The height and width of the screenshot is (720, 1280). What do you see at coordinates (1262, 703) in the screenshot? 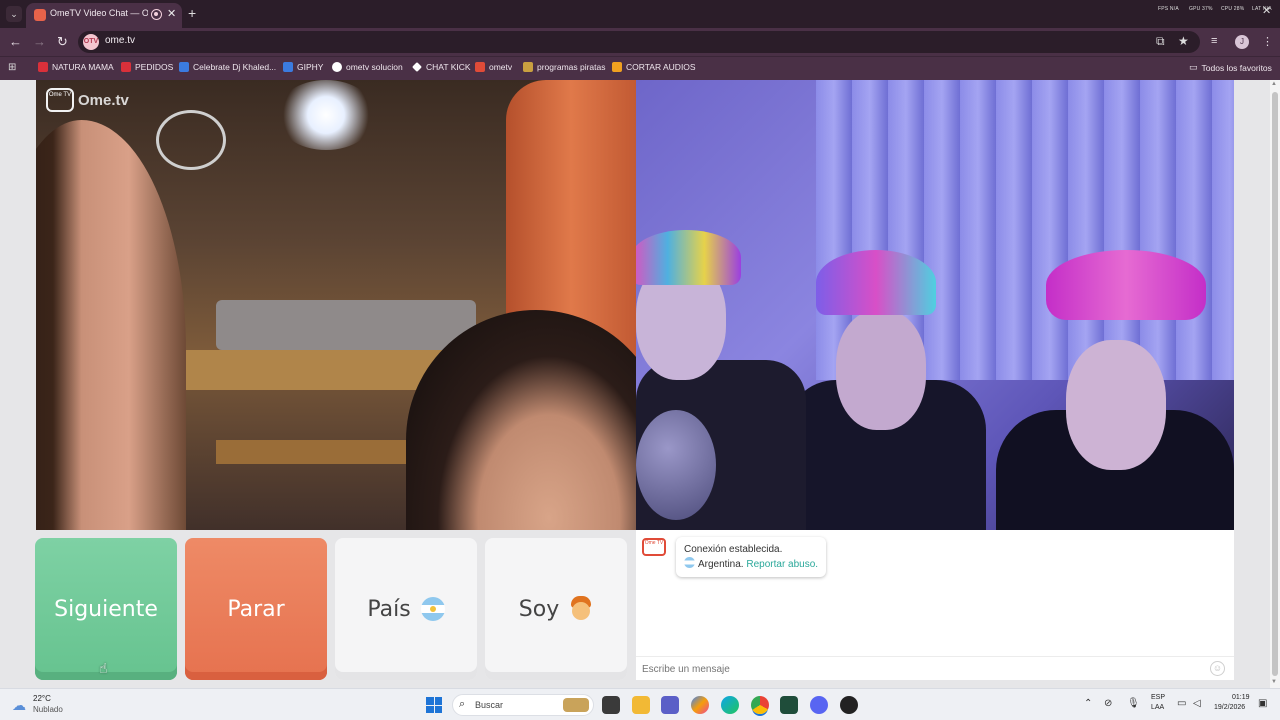
I see `notification-icon: ▣` at bounding box center [1262, 703].